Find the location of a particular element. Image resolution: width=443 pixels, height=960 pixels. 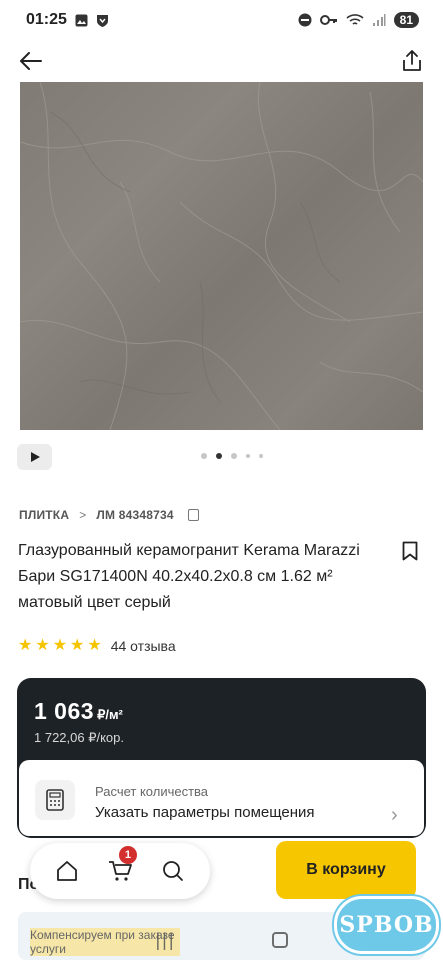

breadcrumb: ПЛИТКА > ЛМ 84348734 is located at coordinates (109, 515).